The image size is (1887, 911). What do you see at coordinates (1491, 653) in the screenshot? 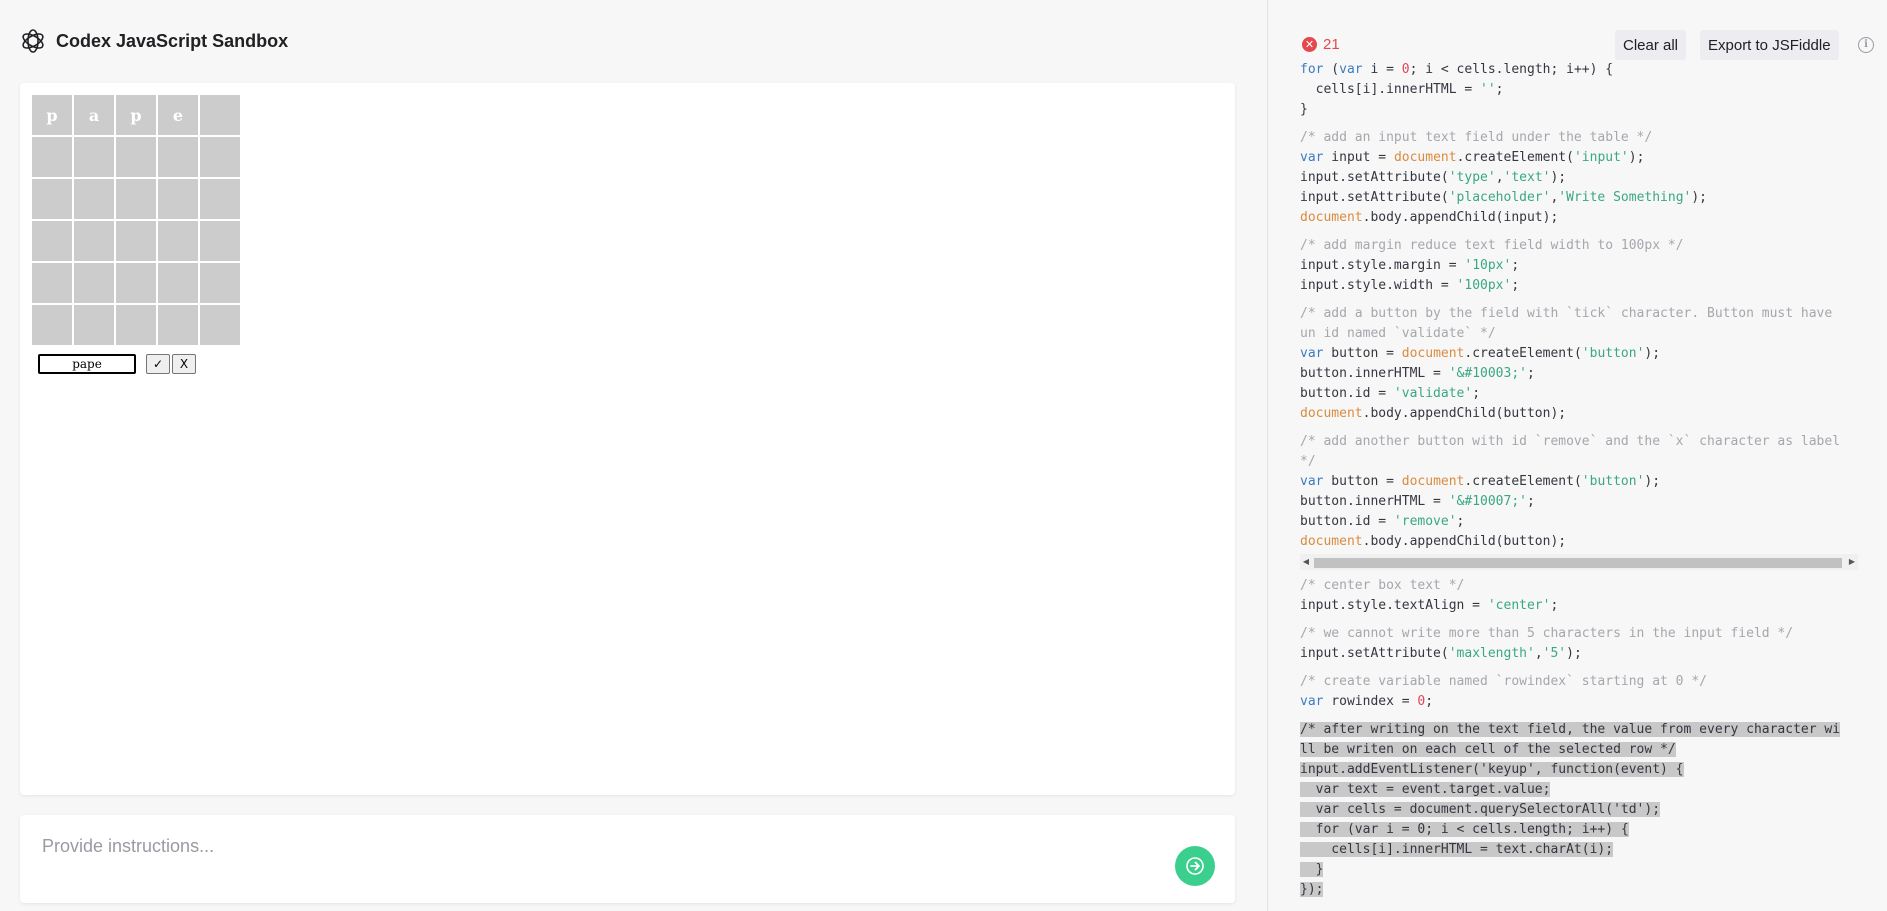
I see `code-token: 'maxlength'` at bounding box center [1491, 653].